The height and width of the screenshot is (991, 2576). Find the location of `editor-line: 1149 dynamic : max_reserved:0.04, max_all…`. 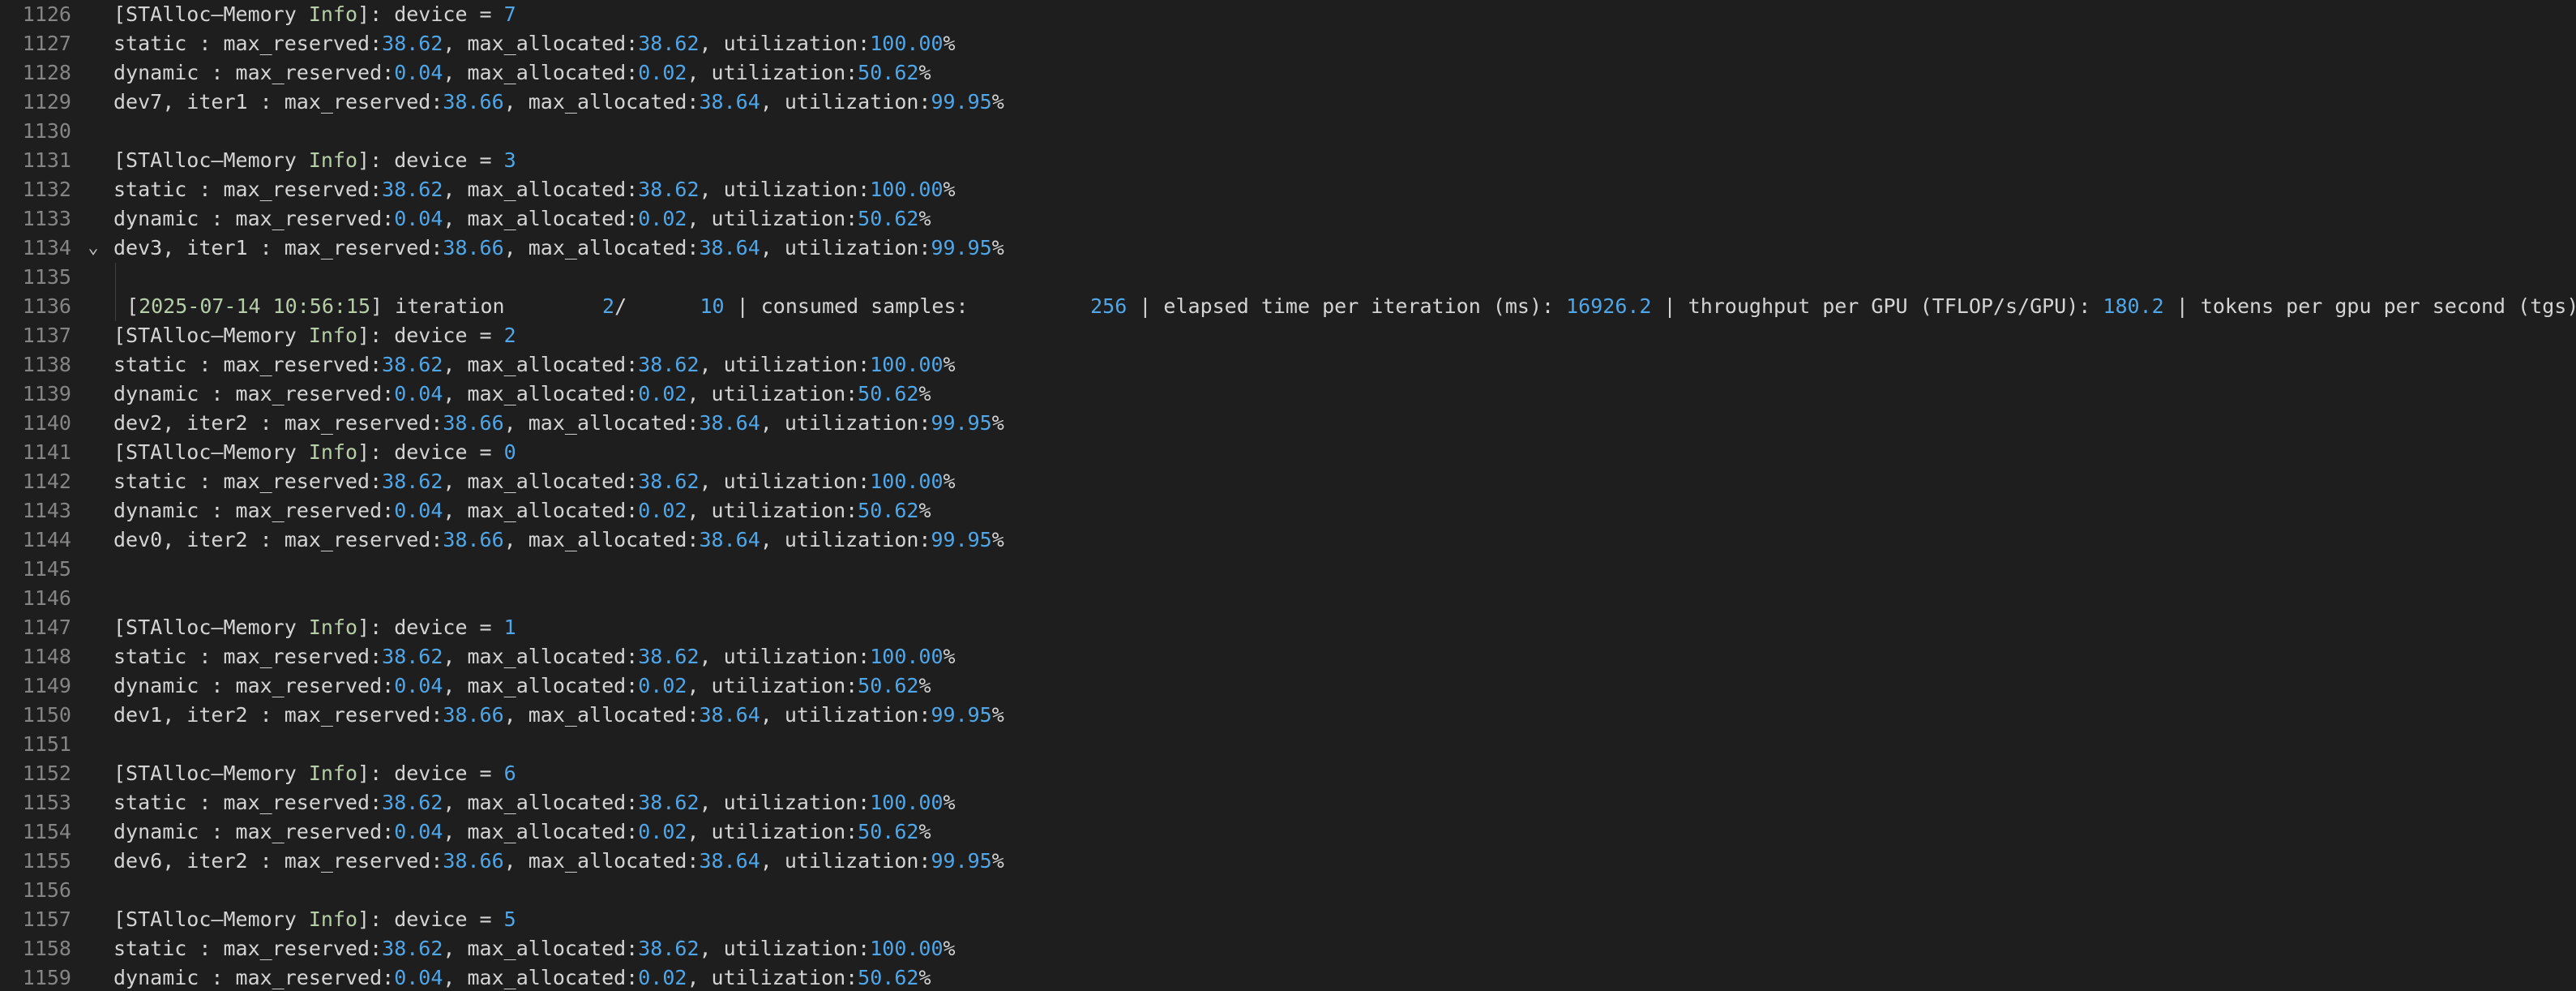

editor-line: 1149 dynamic : max_reserved:0.04, max_all… is located at coordinates (1288, 686).